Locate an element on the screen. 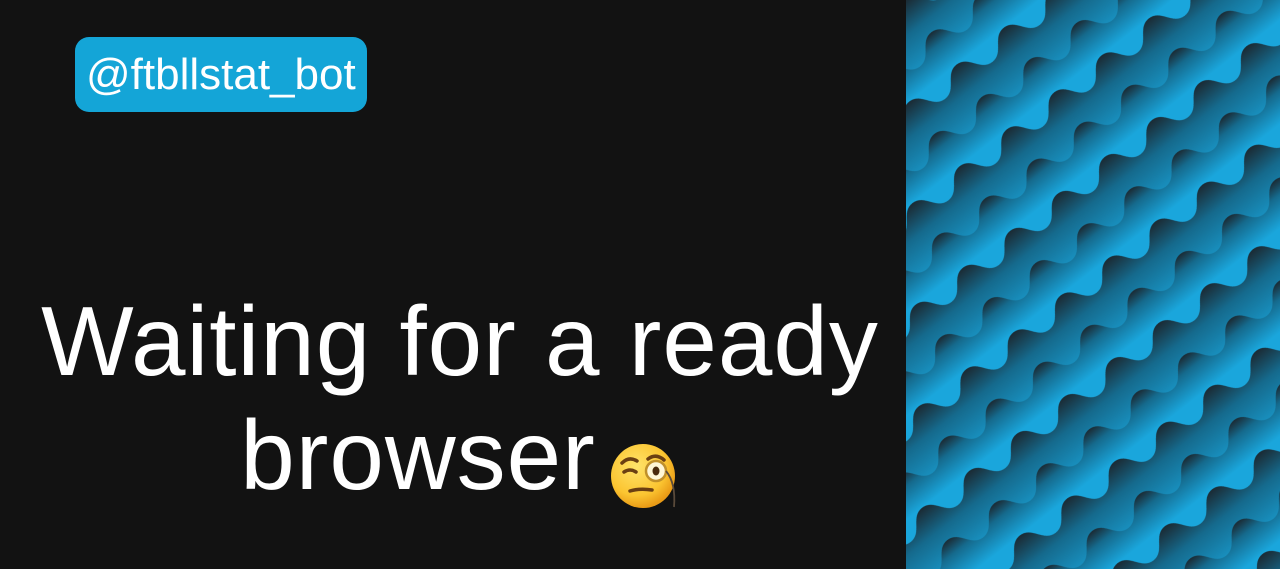 Image resolution: width=1280 pixels, height=569 pixels. headline-line-2: browser is located at coordinates (460, 455).